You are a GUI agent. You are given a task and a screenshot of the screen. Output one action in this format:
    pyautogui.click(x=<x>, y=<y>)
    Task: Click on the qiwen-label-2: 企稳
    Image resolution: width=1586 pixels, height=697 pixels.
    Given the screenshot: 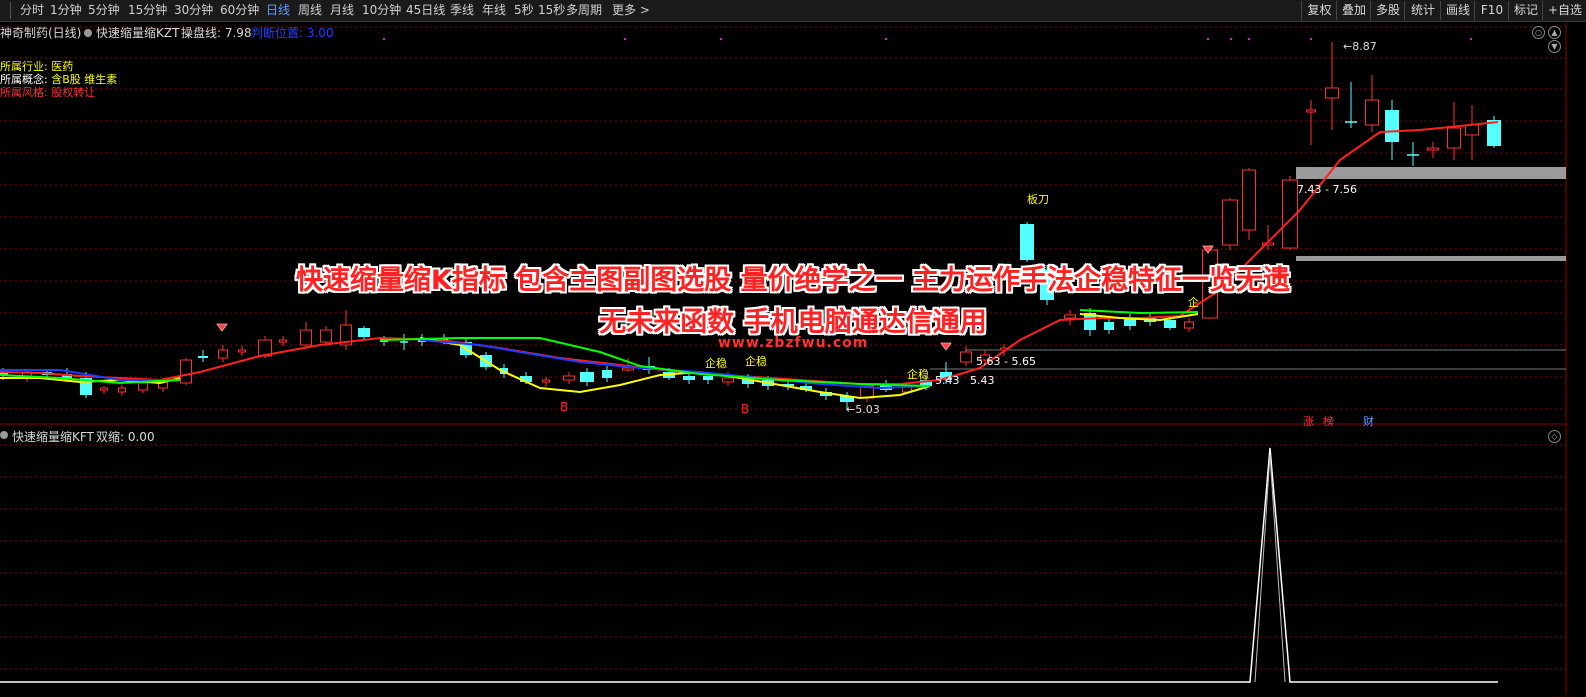 What is the action you would take?
    pyautogui.click(x=756, y=361)
    